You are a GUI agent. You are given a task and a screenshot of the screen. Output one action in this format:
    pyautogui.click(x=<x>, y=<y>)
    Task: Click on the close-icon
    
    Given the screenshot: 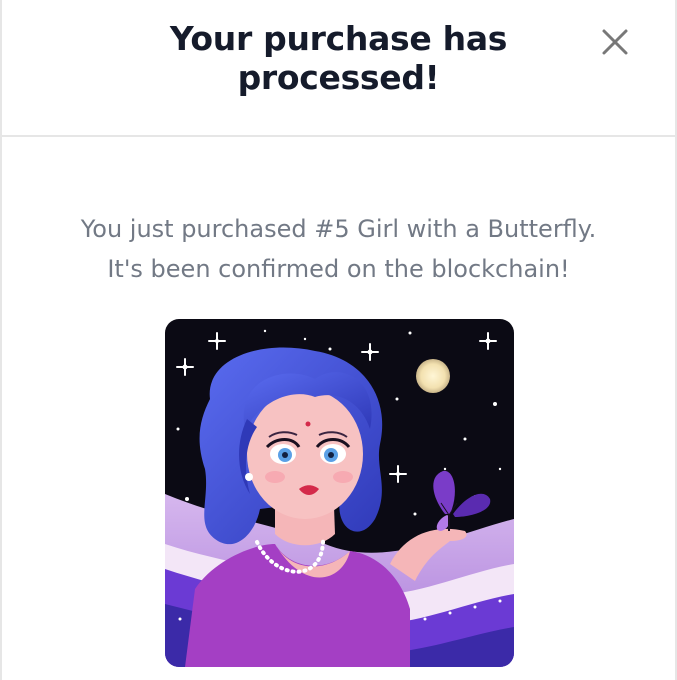 What is the action you would take?
    pyautogui.click(x=615, y=42)
    